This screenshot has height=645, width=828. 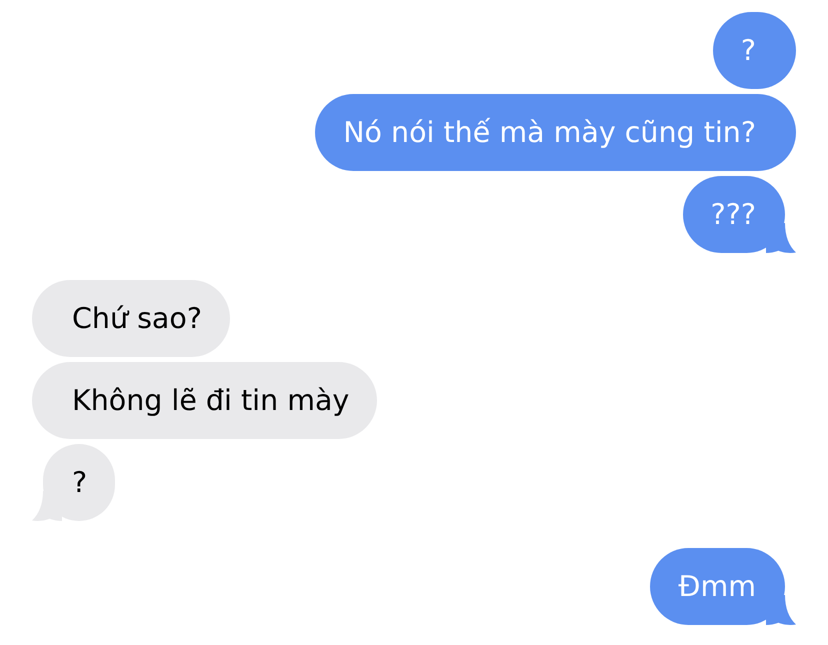 What do you see at coordinates (555, 132) in the screenshot?
I see `sent-message-bubble: Nó nói thế mà mày cũng tin?` at bounding box center [555, 132].